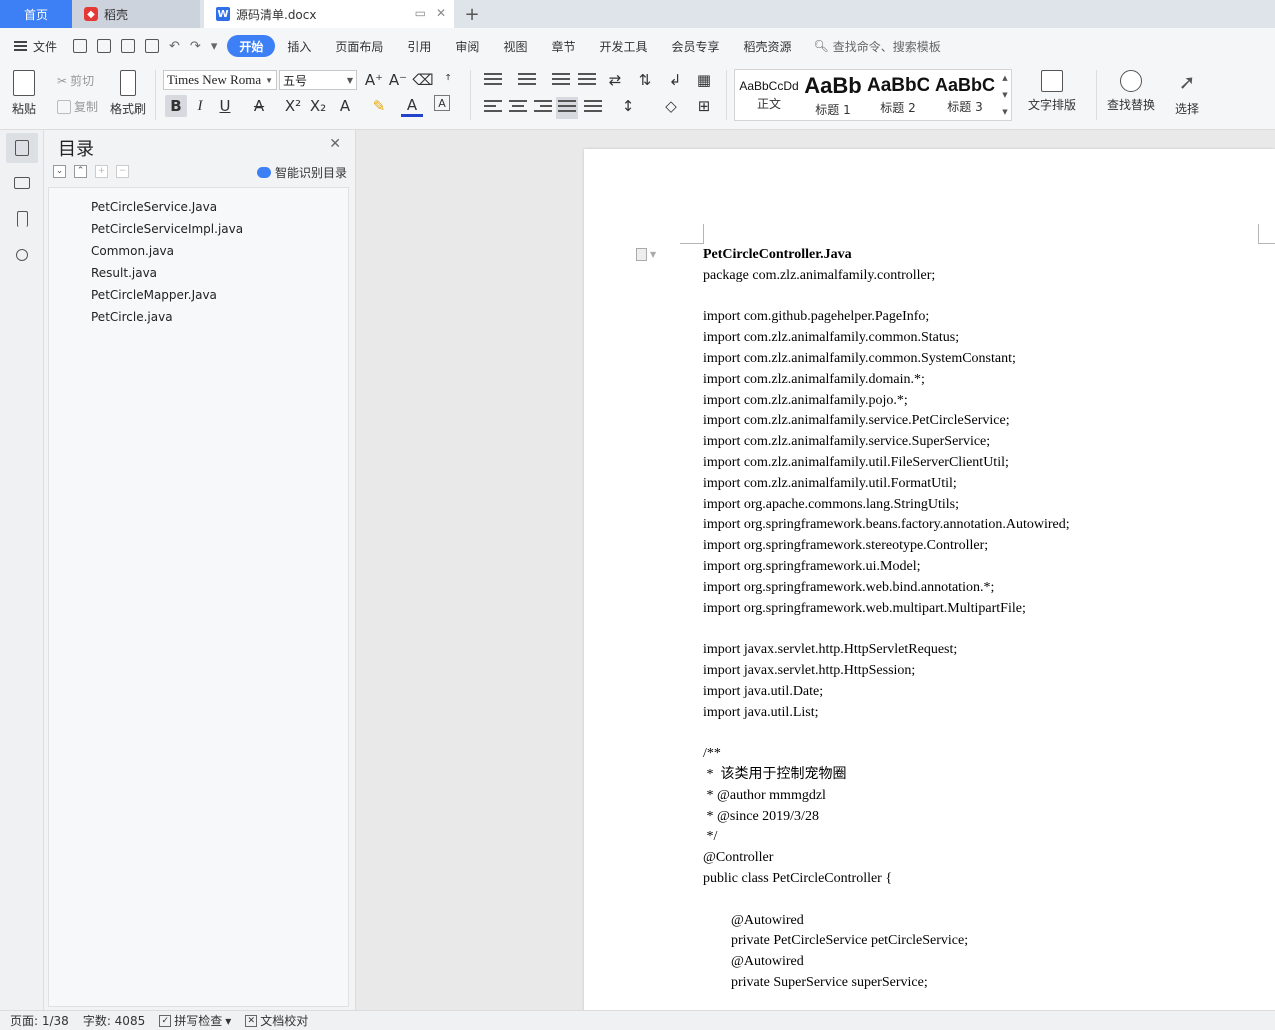  Describe the element at coordinates (195, 1020) in the screenshot. I see `spellcheck-toggle: ✓ 拼写检查 ▾` at that location.